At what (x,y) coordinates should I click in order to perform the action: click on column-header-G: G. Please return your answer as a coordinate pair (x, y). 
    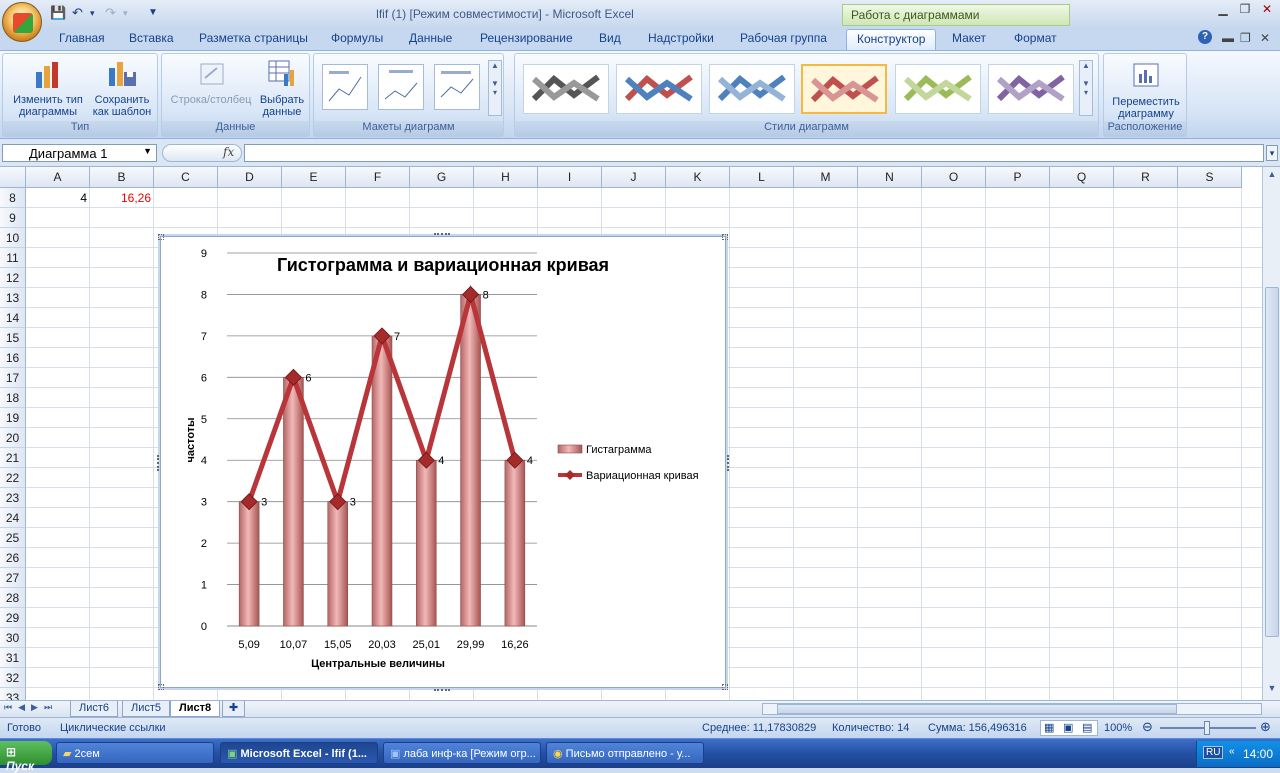
    Looking at the image, I should click on (442, 177).